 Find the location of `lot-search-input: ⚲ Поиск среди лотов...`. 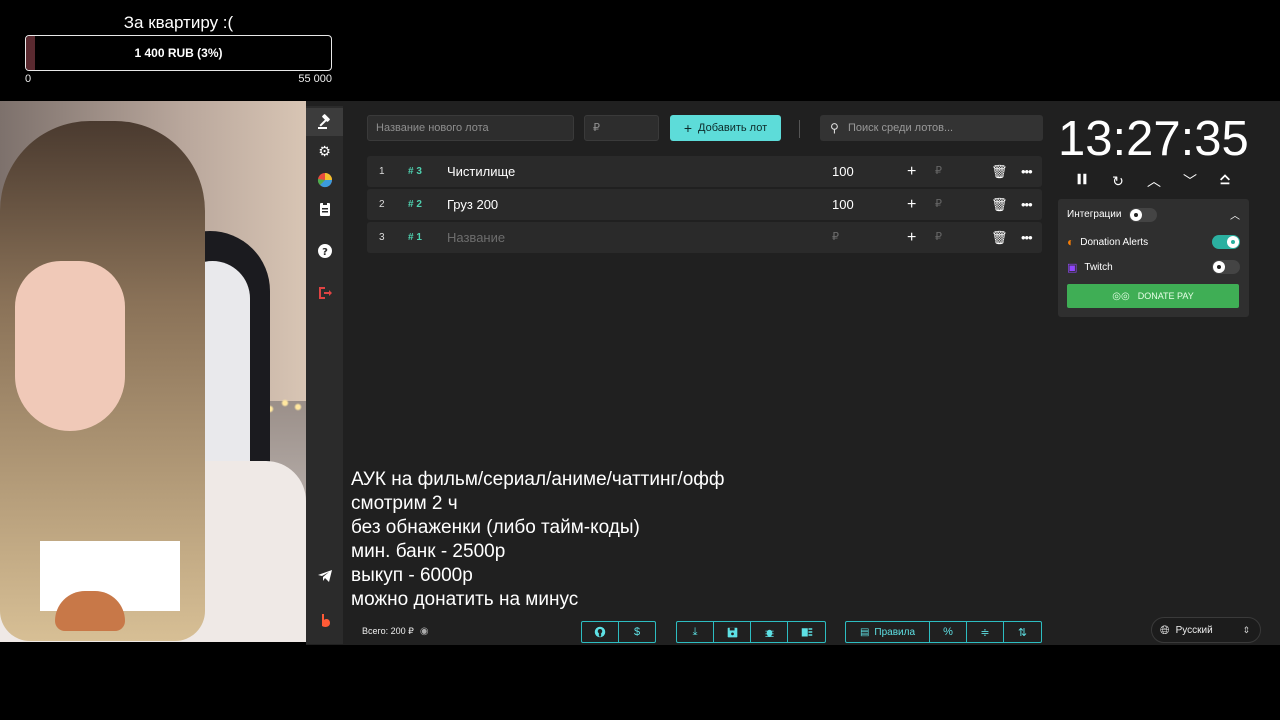

lot-search-input: ⚲ Поиск среди лотов... is located at coordinates (931, 128).